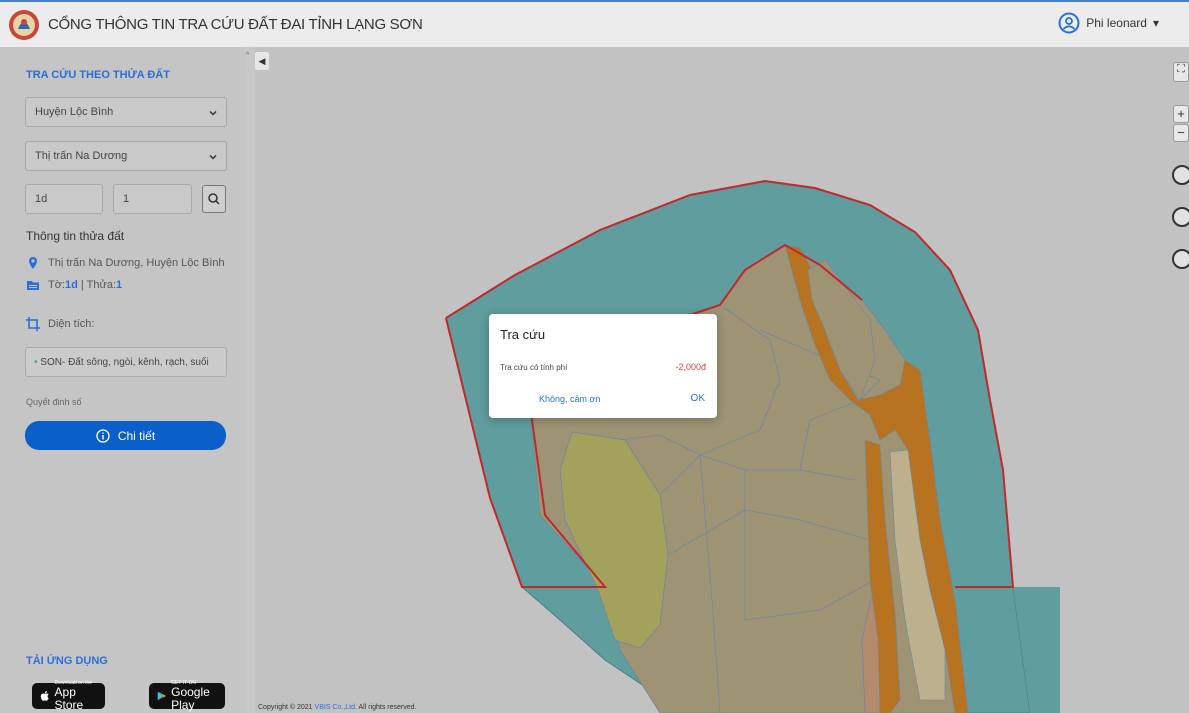 The image size is (1189, 713). I want to click on stack-layers-icon, so click(1180, 217).